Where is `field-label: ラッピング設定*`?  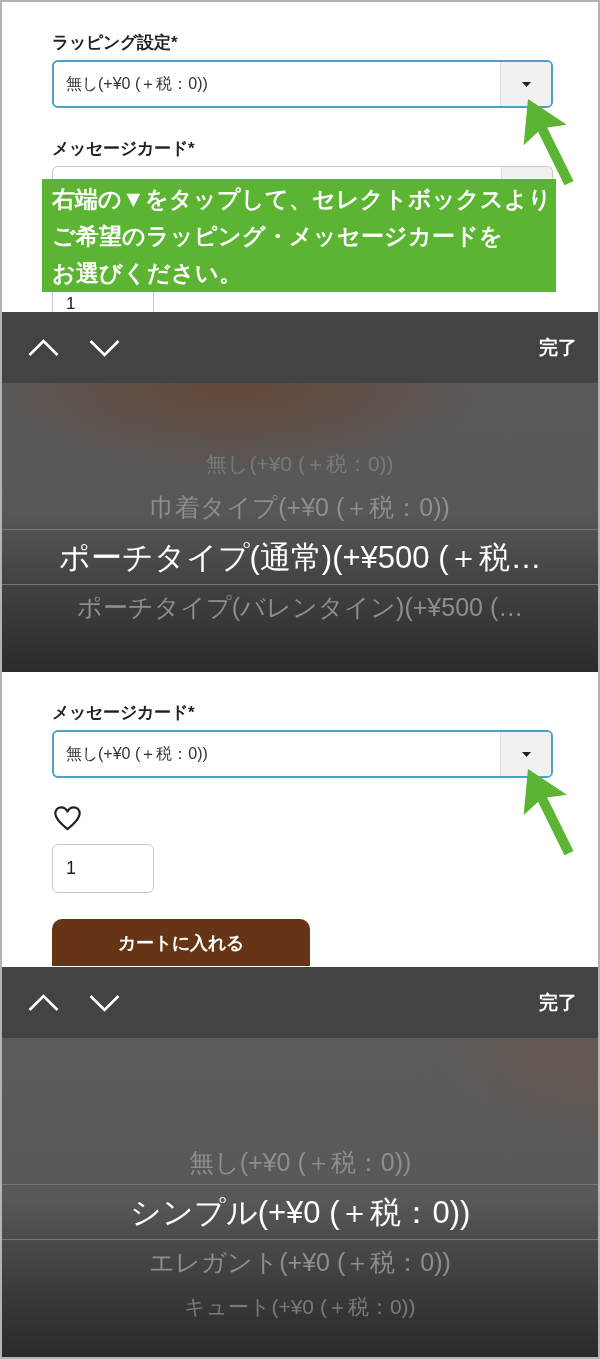
field-label: ラッピング設定* is located at coordinates (115, 43).